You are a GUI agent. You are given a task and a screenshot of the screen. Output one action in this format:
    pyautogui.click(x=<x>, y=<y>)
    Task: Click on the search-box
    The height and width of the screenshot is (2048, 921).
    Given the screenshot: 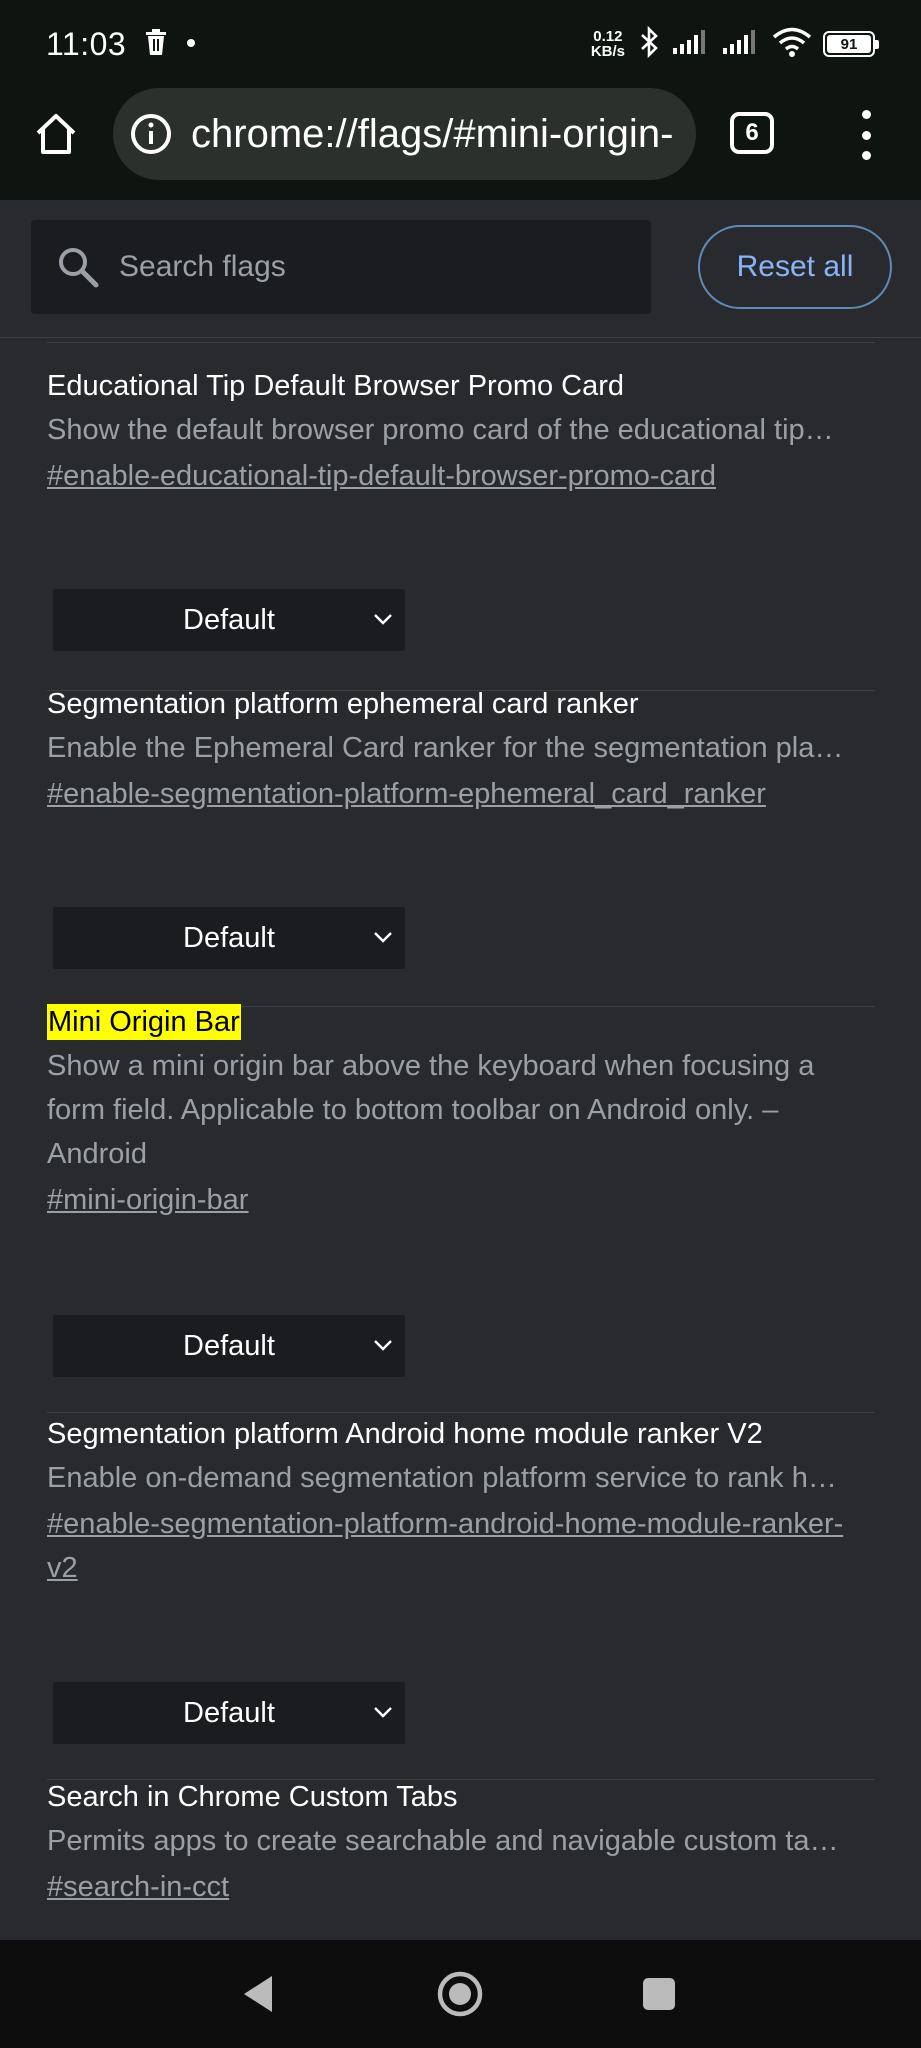 What is the action you would take?
    pyautogui.click(x=341, y=267)
    